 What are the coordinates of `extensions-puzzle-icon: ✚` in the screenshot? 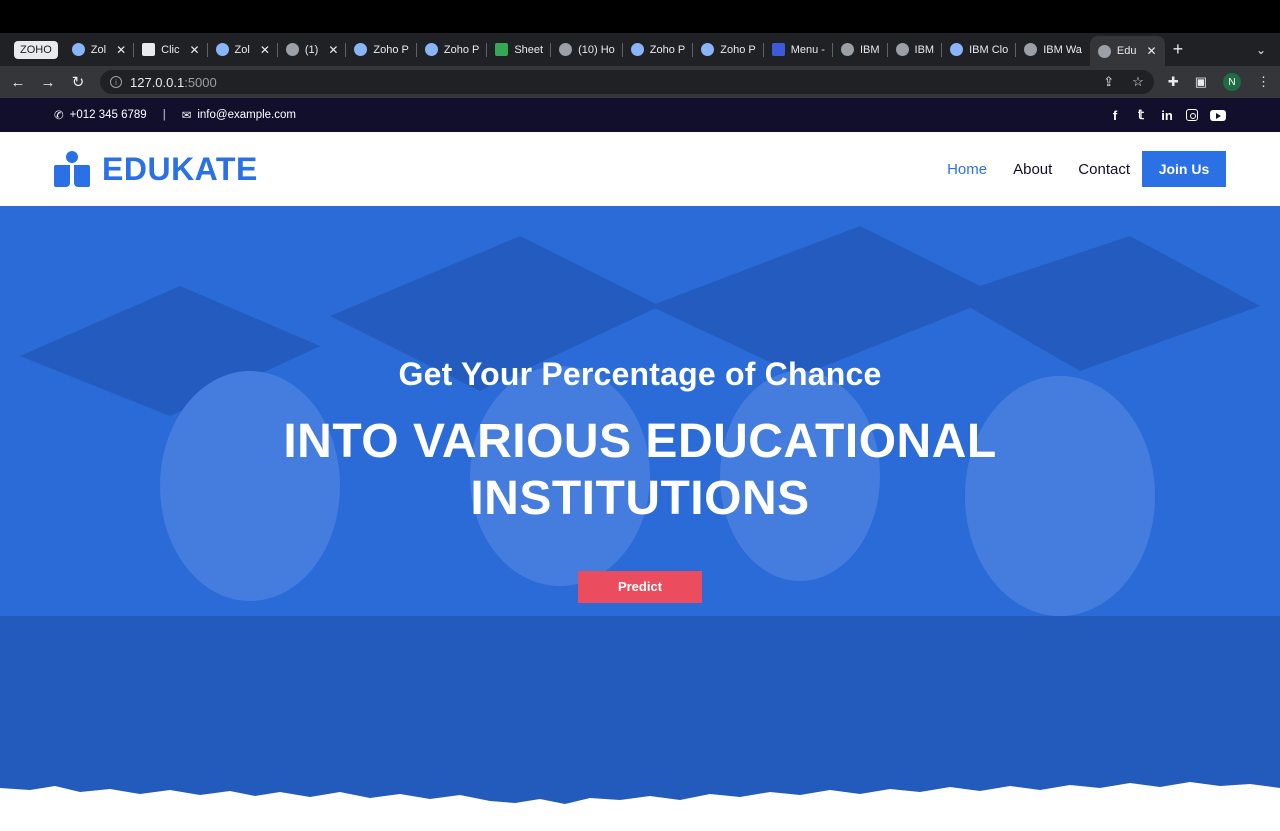 It's located at (1173, 82).